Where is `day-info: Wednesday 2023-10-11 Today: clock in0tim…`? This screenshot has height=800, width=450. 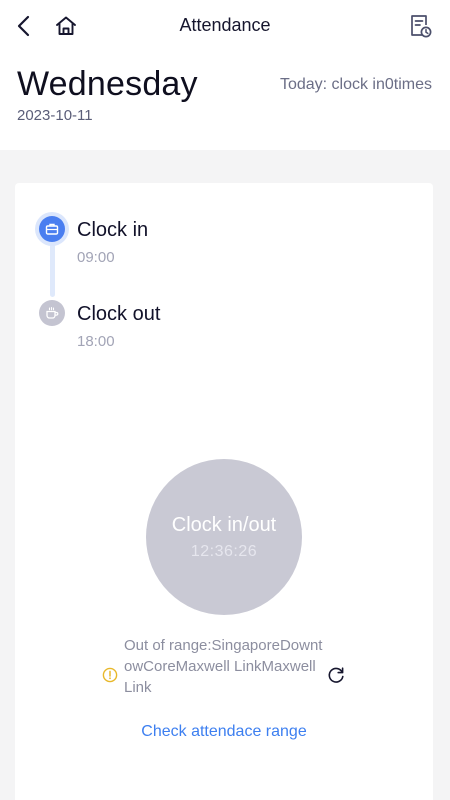
day-info: Wednesday 2023-10-11 Today: clock in0tim… is located at coordinates (225, 101).